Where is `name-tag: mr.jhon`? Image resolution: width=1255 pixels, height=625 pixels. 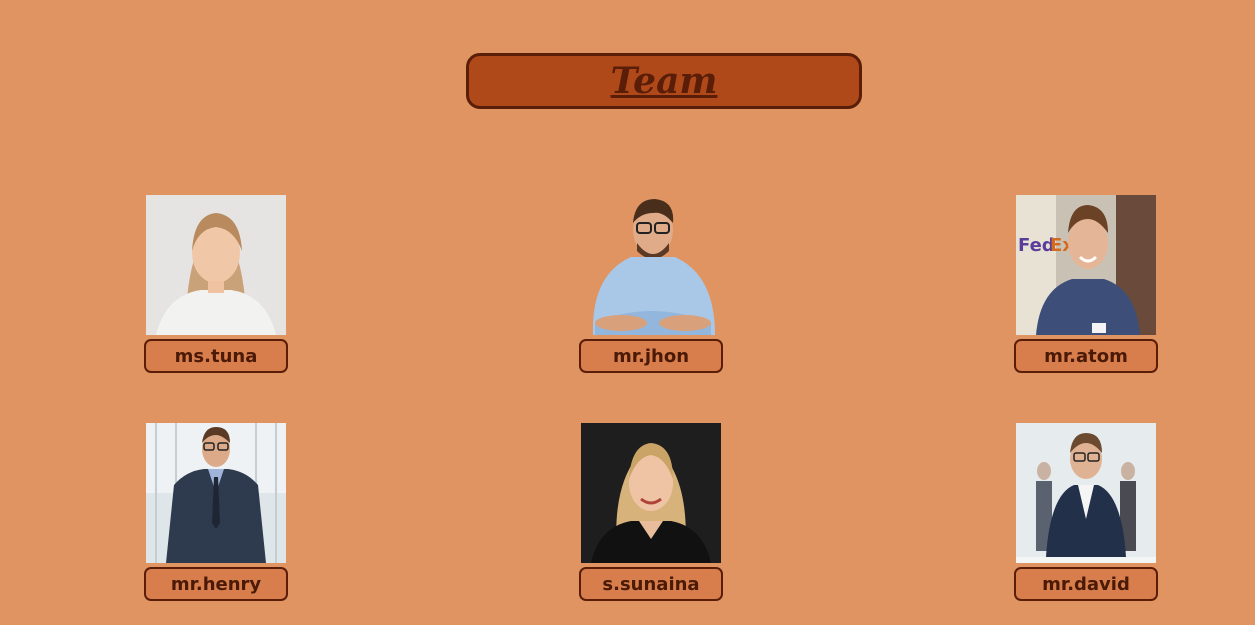 name-tag: mr.jhon is located at coordinates (651, 356).